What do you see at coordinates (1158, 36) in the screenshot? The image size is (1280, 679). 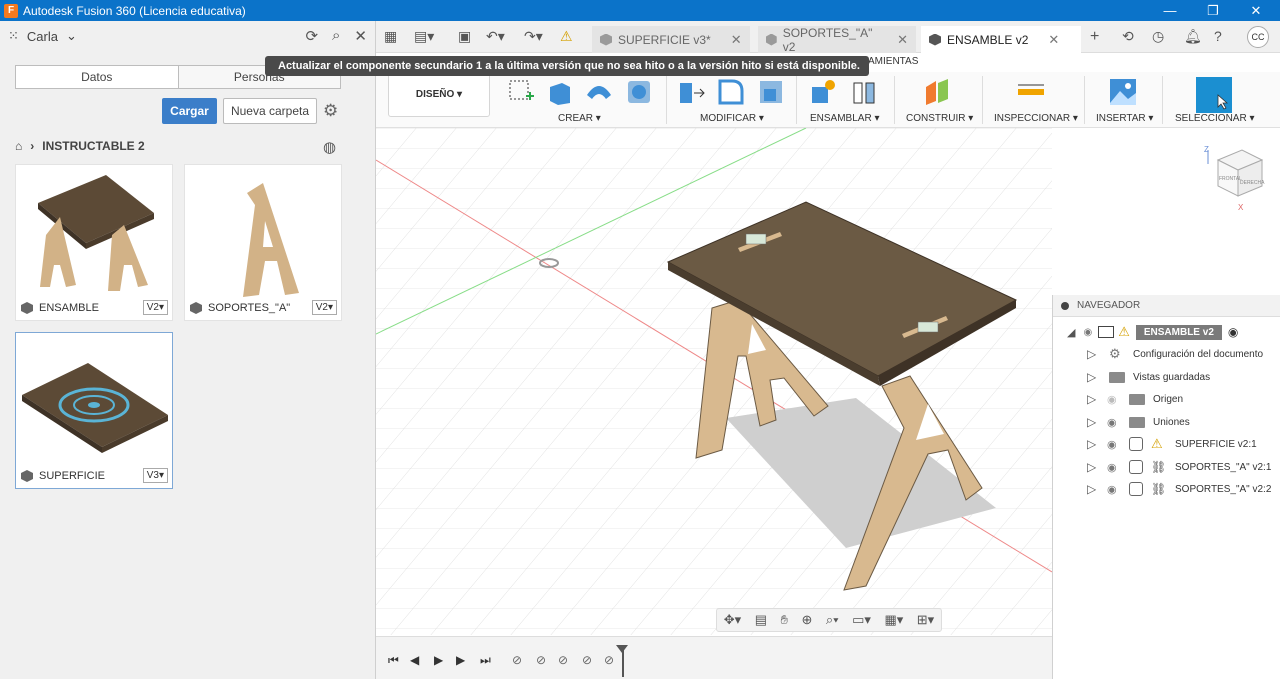 I see `job-status-icon: ◷` at bounding box center [1158, 36].